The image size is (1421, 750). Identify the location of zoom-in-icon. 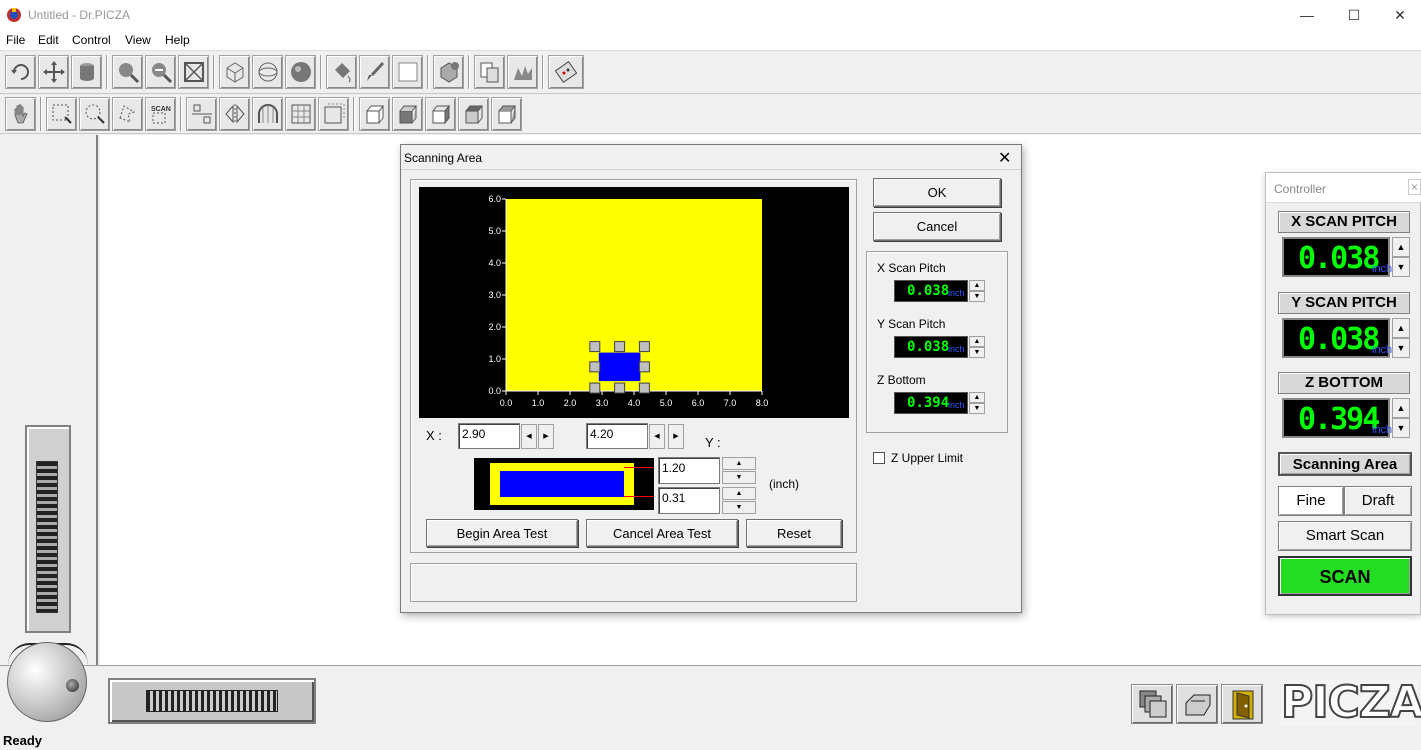
(128, 73).